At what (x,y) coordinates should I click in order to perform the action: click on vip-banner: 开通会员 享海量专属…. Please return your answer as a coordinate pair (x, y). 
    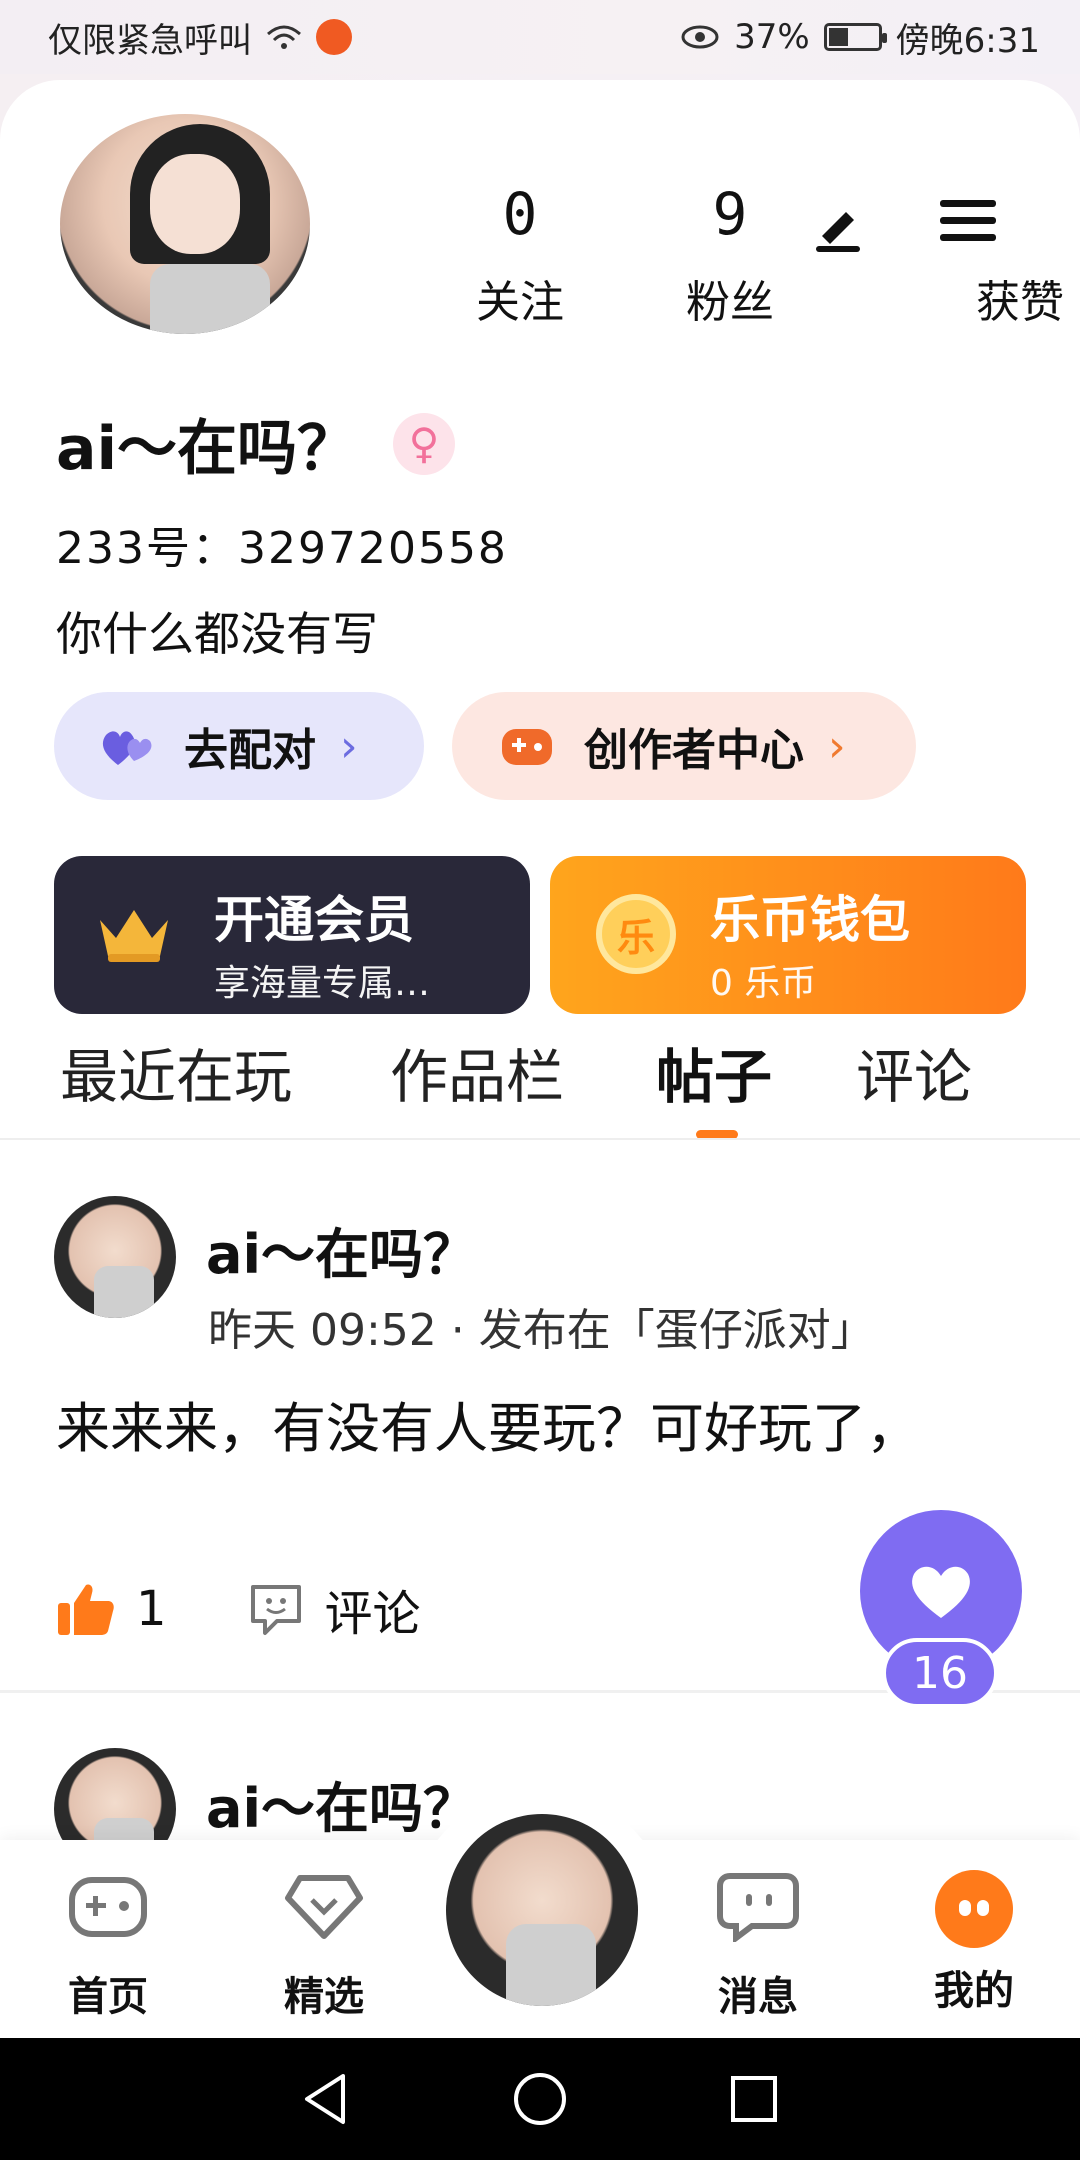
    Looking at the image, I should click on (292, 935).